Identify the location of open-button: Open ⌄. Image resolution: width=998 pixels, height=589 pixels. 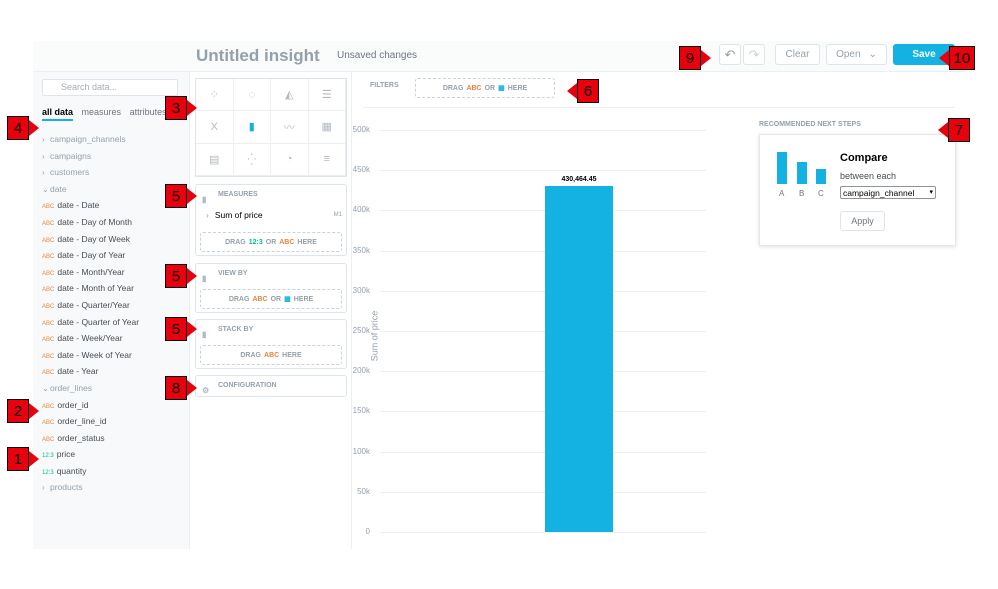
(856, 54).